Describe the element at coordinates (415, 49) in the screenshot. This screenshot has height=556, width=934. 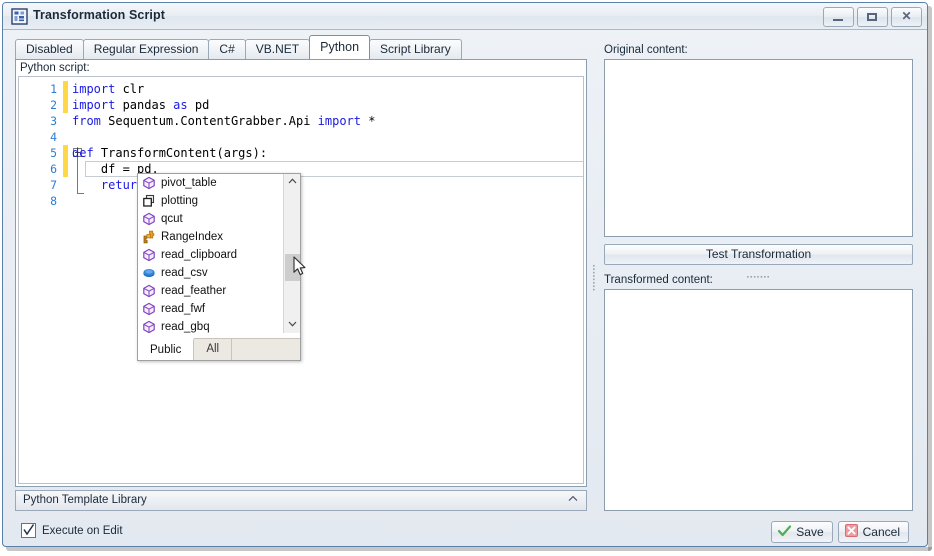
I see `tab-script-library: Script Library` at that location.